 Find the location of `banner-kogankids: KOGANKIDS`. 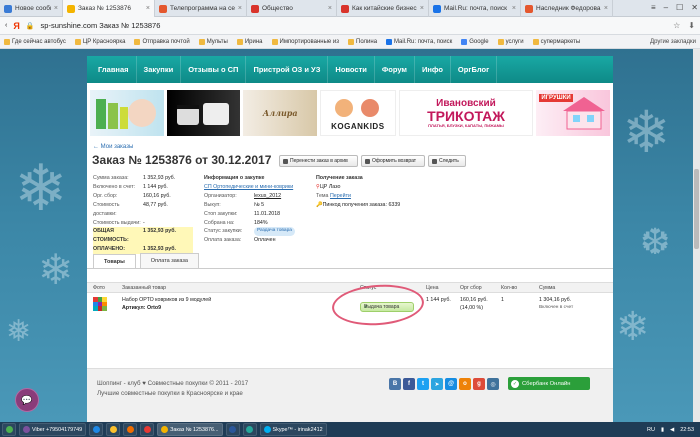

banner-kogankids: KOGANKIDS is located at coordinates (358, 113).